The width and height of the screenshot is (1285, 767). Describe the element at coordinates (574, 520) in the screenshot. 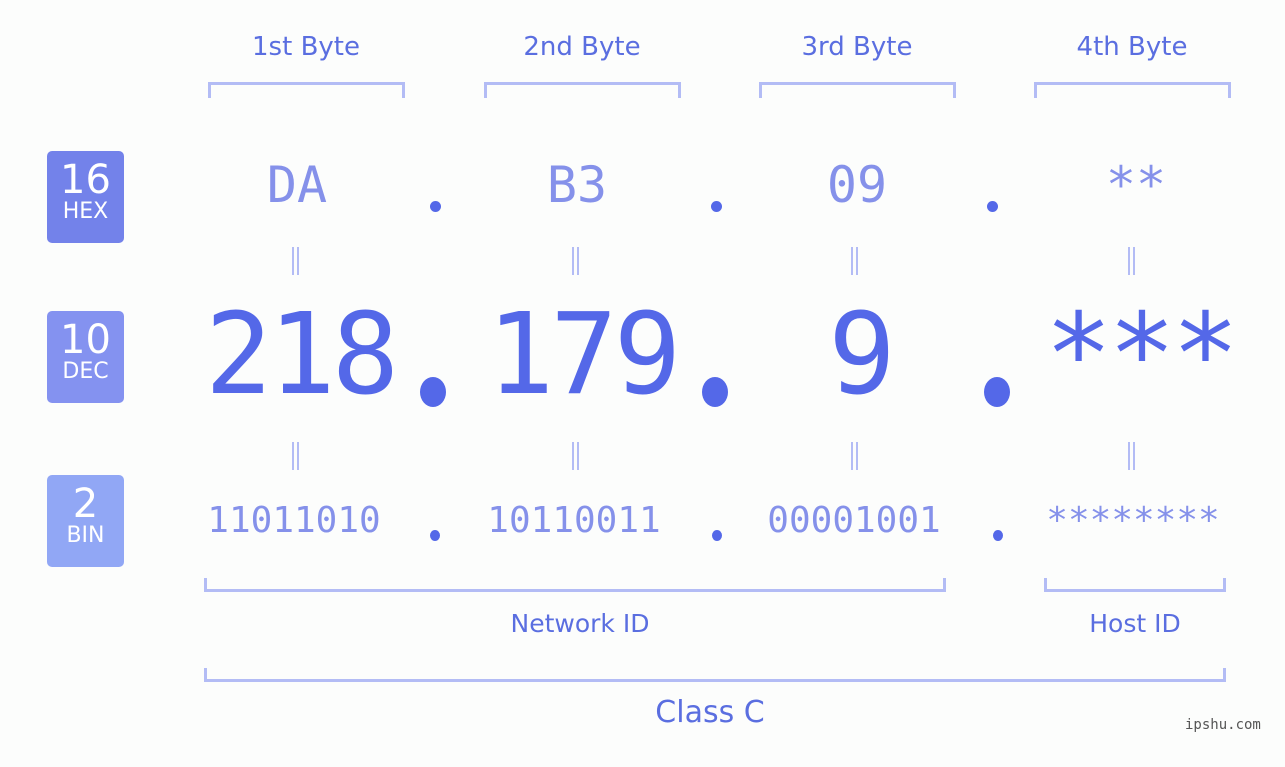

I see `bin-byte-2: 10110011` at that location.